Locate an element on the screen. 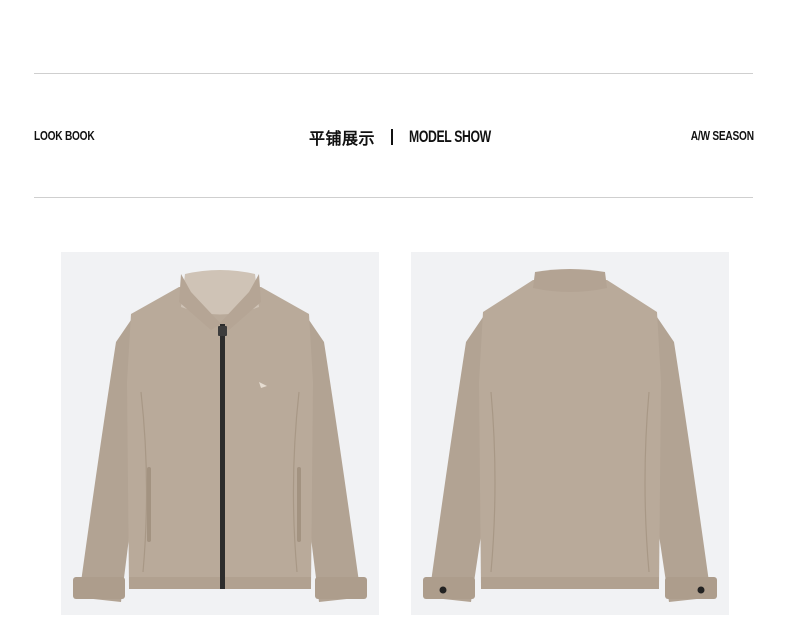 This screenshot has height=625, width=790. section-title-group: 平铺展示 MODEL SHOW is located at coordinates (416, 137).